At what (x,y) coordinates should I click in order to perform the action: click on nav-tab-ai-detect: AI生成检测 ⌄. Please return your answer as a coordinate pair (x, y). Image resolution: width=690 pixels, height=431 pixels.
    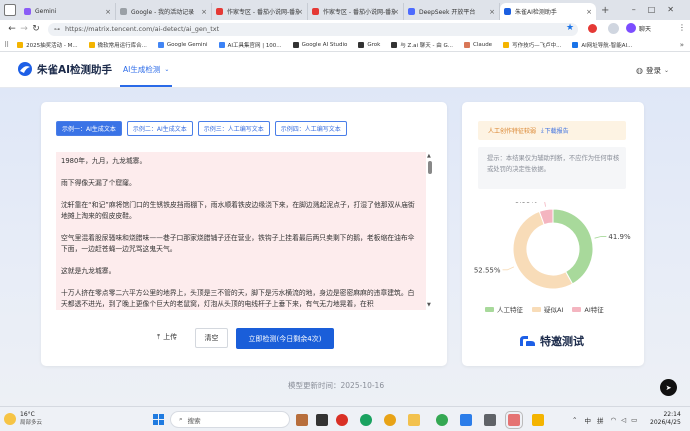
    Looking at the image, I should click on (146, 69).